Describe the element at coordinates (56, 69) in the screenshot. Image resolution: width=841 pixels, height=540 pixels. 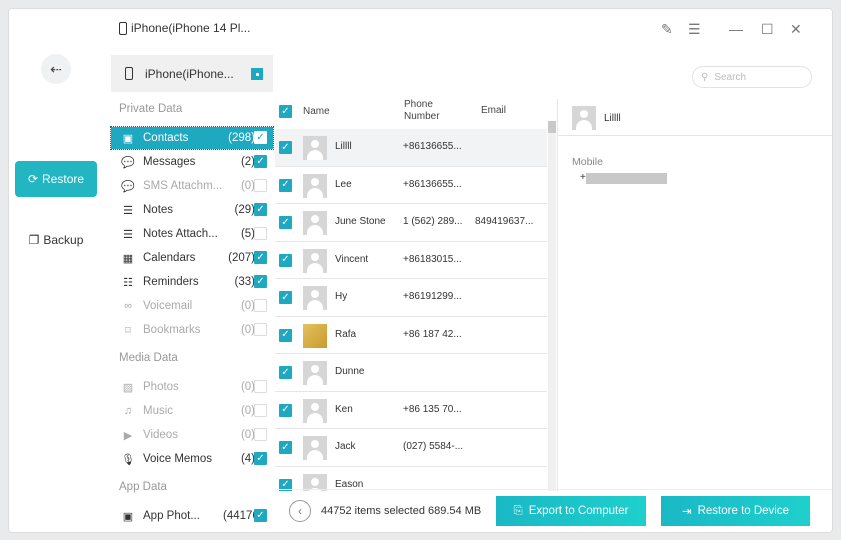
I see `back-button: ⇠` at that location.